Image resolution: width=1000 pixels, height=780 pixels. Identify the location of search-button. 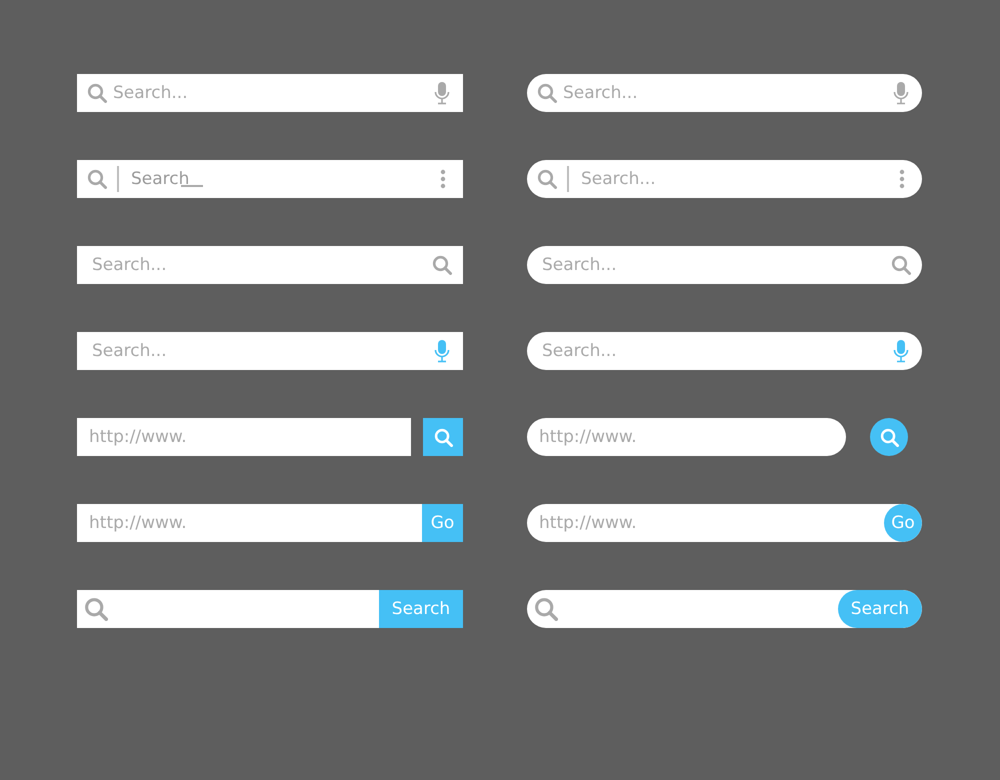
(889, 437).